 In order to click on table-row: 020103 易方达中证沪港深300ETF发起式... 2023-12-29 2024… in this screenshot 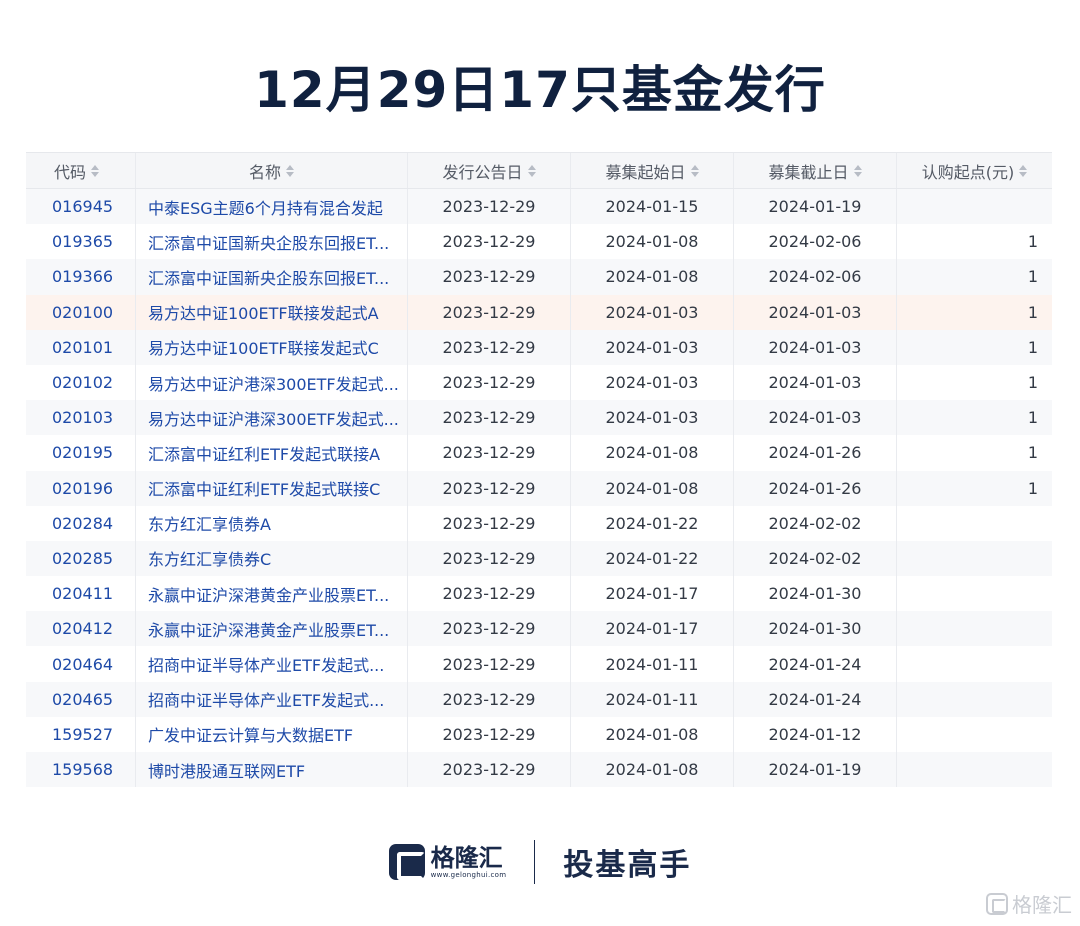, I will do `click(539, 418)`.